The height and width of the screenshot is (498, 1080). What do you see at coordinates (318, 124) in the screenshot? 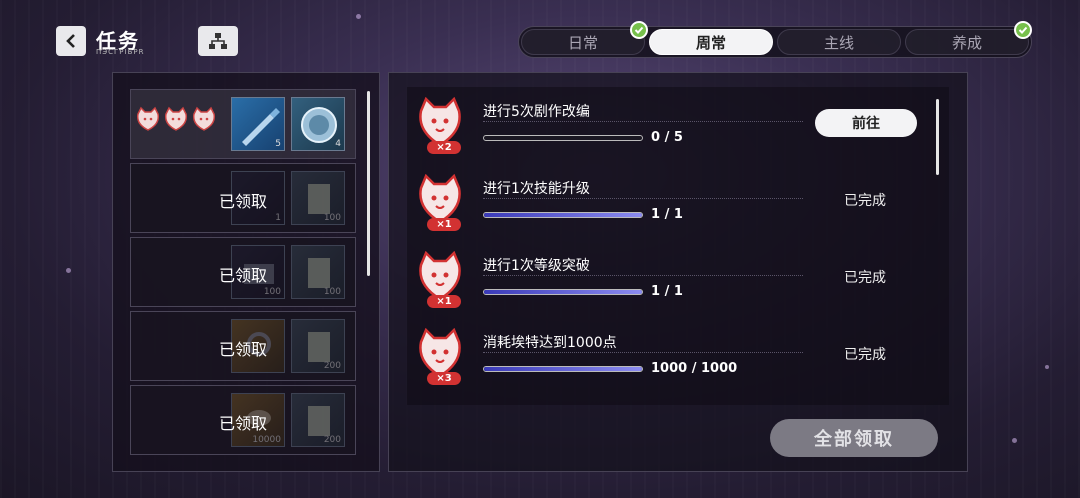
I see `medal-item: 4` at bounding box center [318, 124].